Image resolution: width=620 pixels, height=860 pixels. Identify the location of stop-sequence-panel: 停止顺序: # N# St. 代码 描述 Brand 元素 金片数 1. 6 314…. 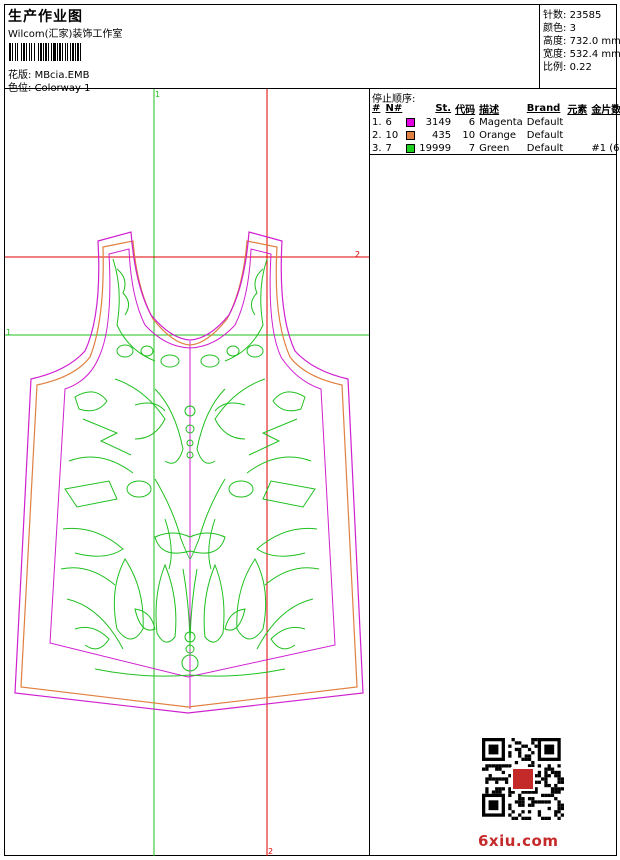
(494, 122).